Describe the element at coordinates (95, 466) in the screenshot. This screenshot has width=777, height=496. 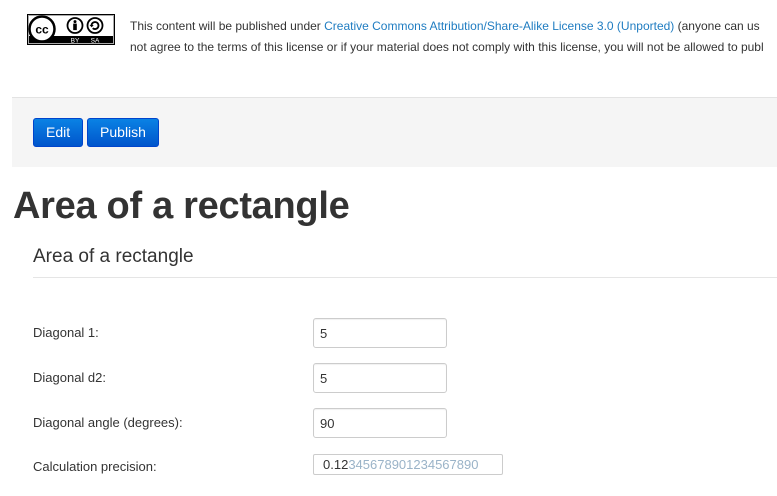
I see `precision-label: Calculation precision:` at that location.